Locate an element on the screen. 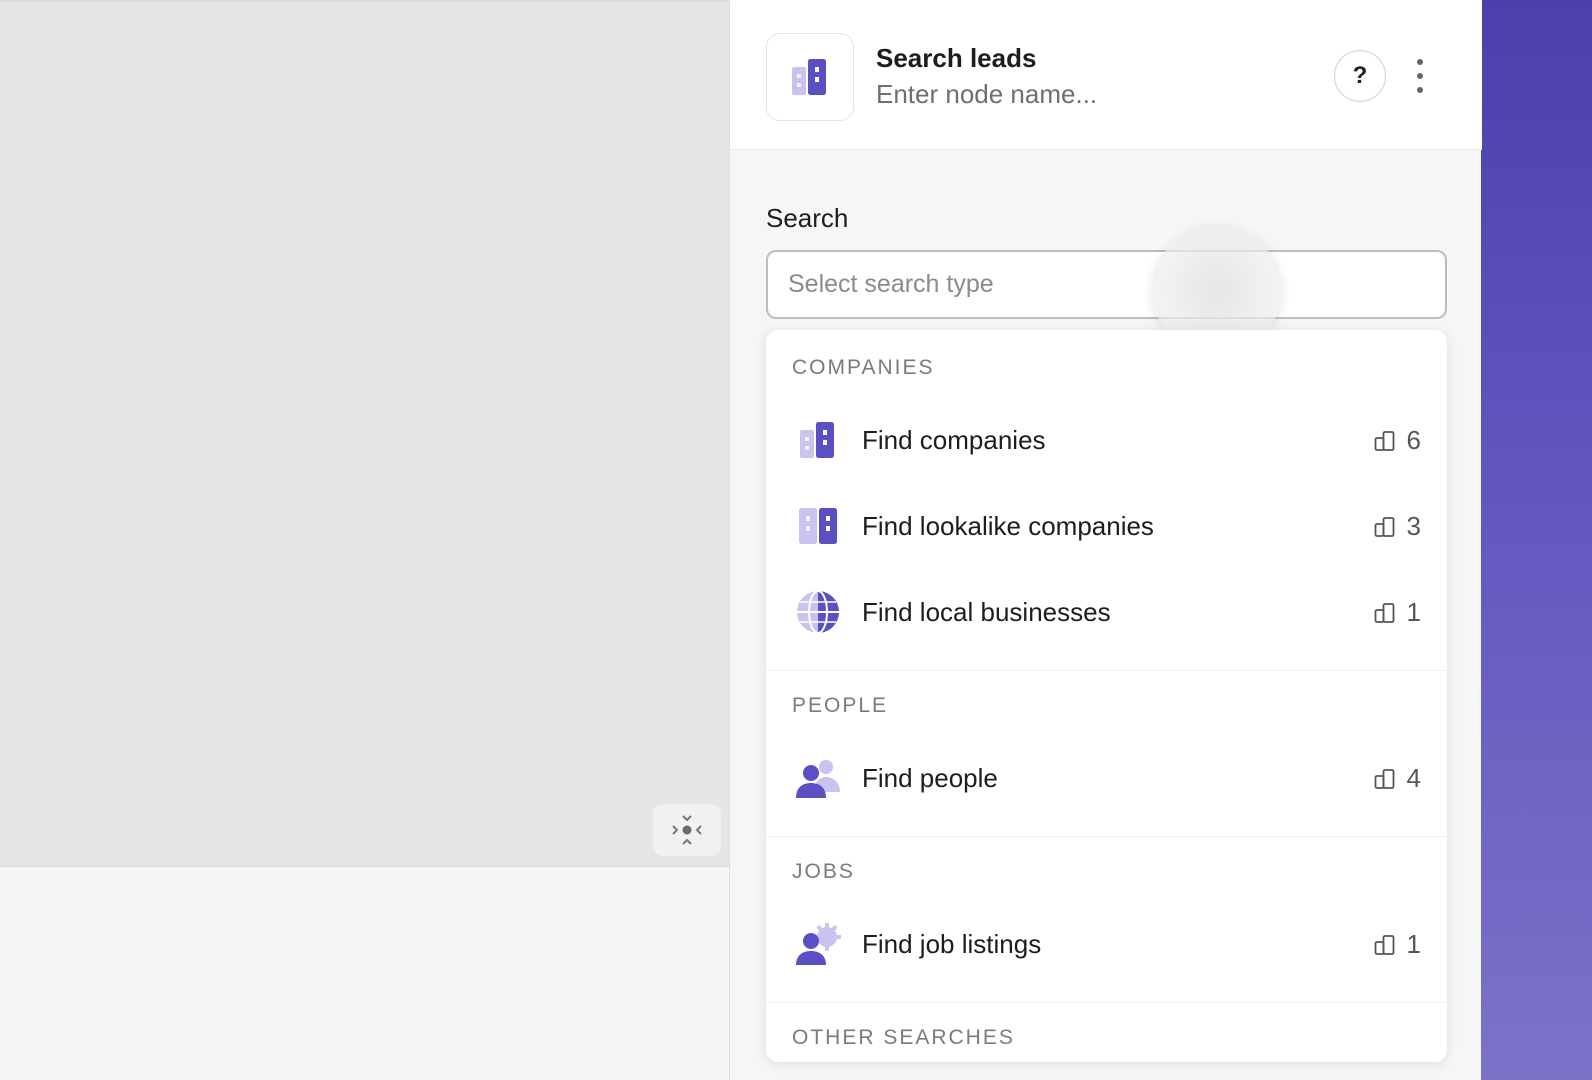  option-find-local-businesses: Find local businesses 1 is located at coordinates (1106, 612).